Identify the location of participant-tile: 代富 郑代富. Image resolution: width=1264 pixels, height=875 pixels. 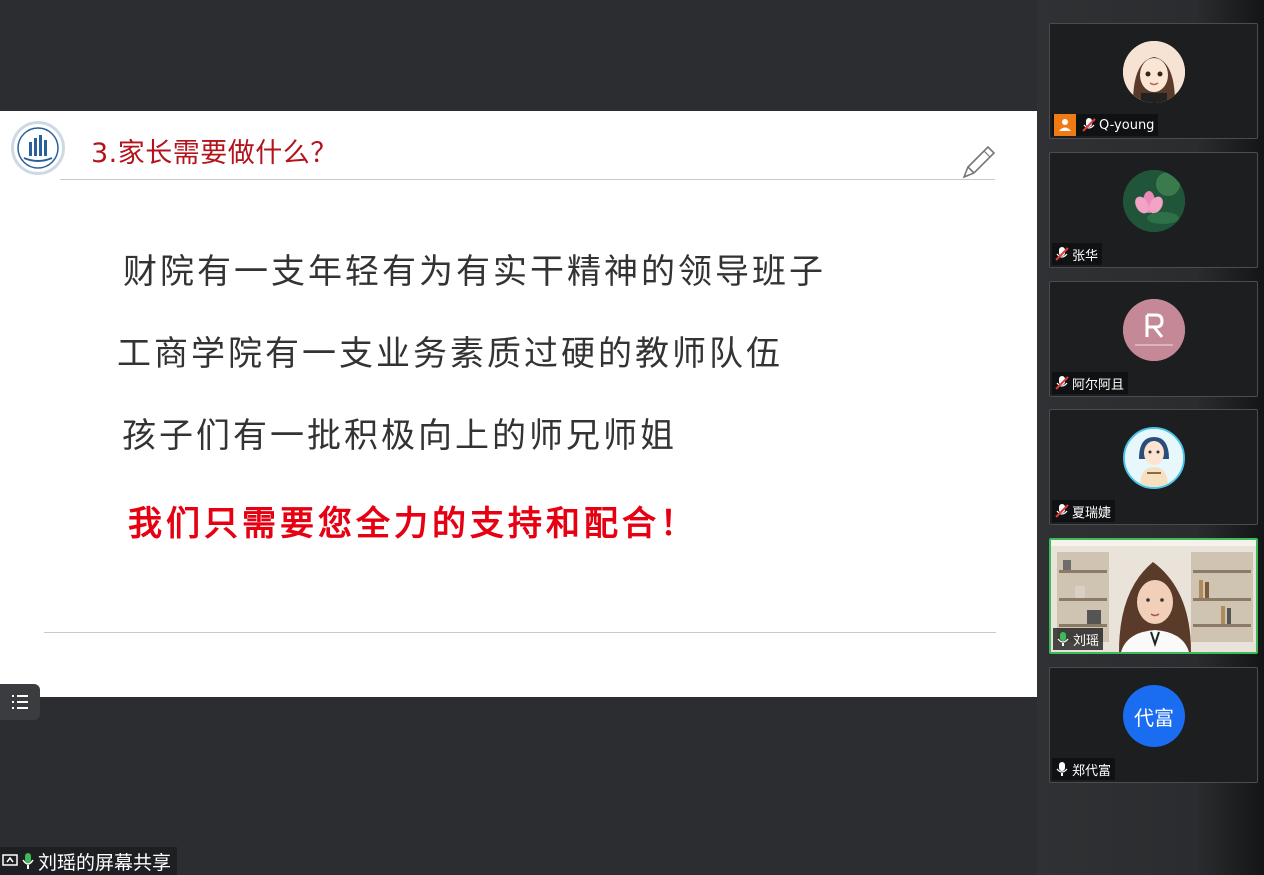
(1153, 725).